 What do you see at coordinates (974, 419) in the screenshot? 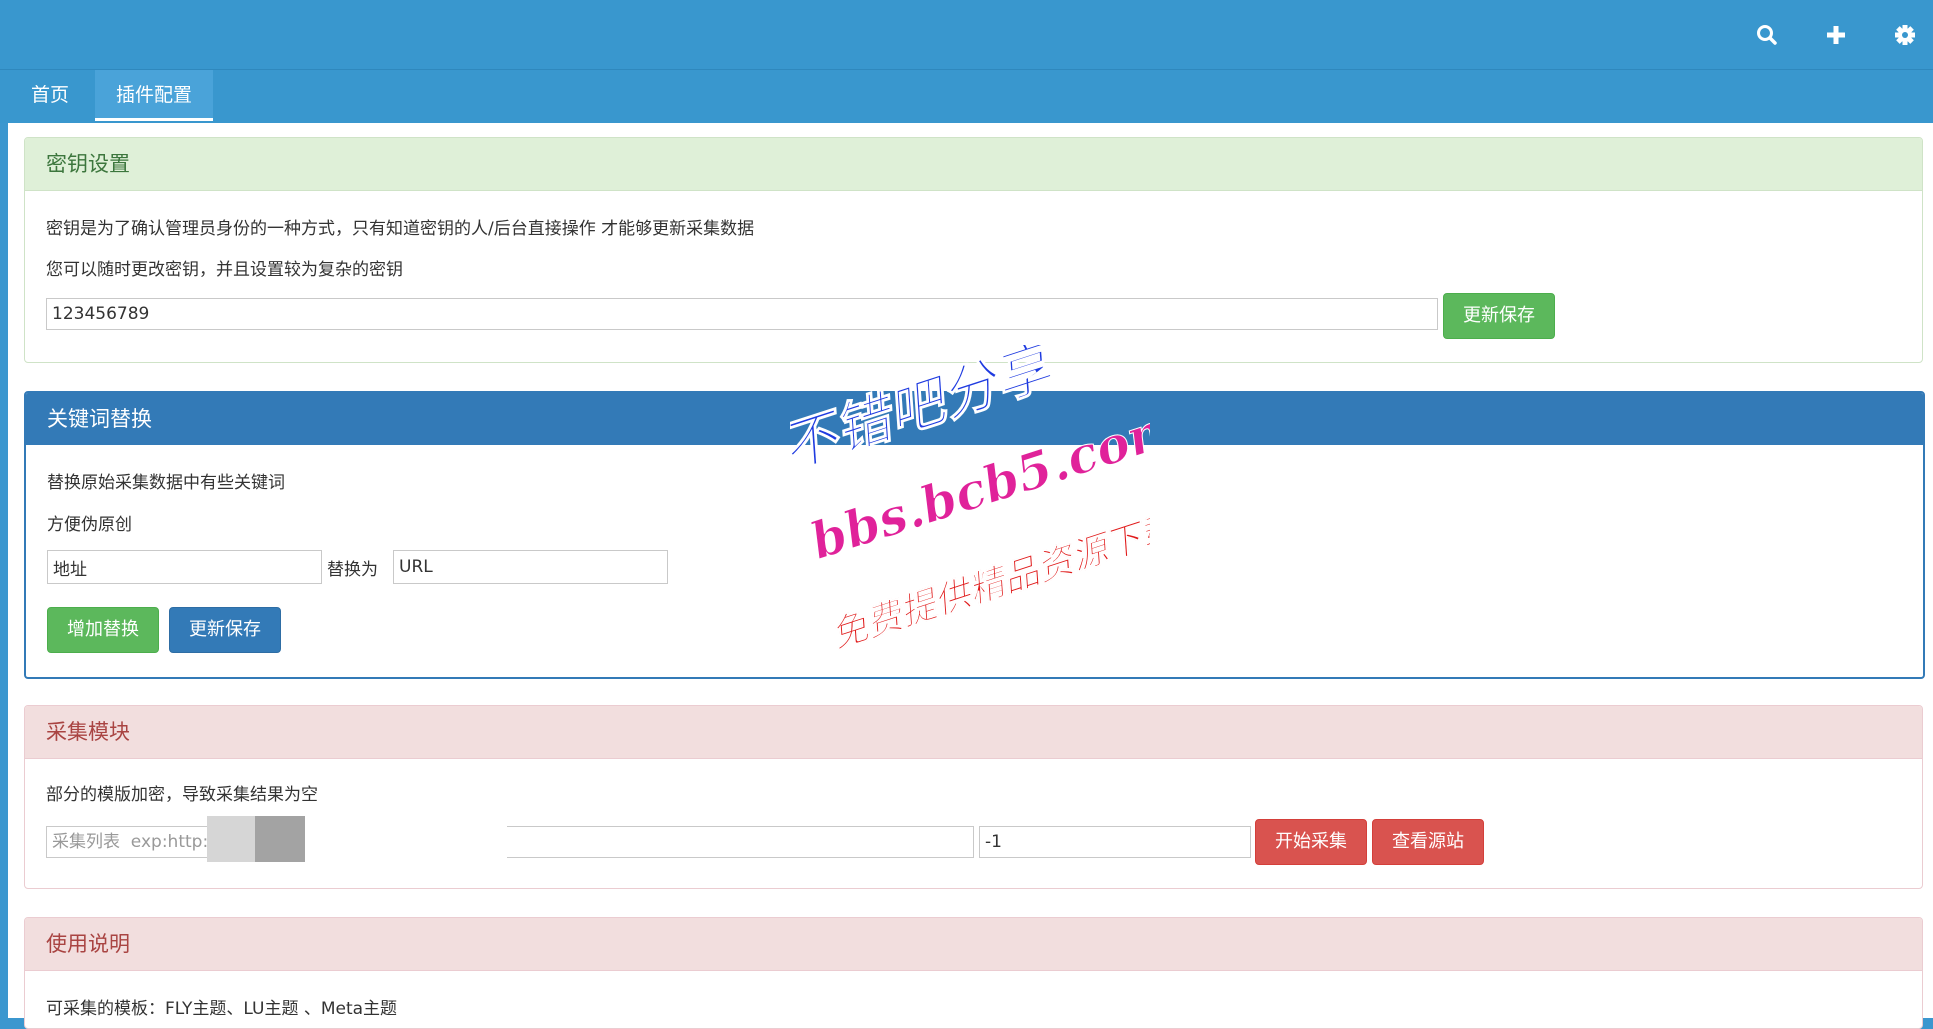
I see `panel-title: 关键词替换` at bounding box center [974, 419].